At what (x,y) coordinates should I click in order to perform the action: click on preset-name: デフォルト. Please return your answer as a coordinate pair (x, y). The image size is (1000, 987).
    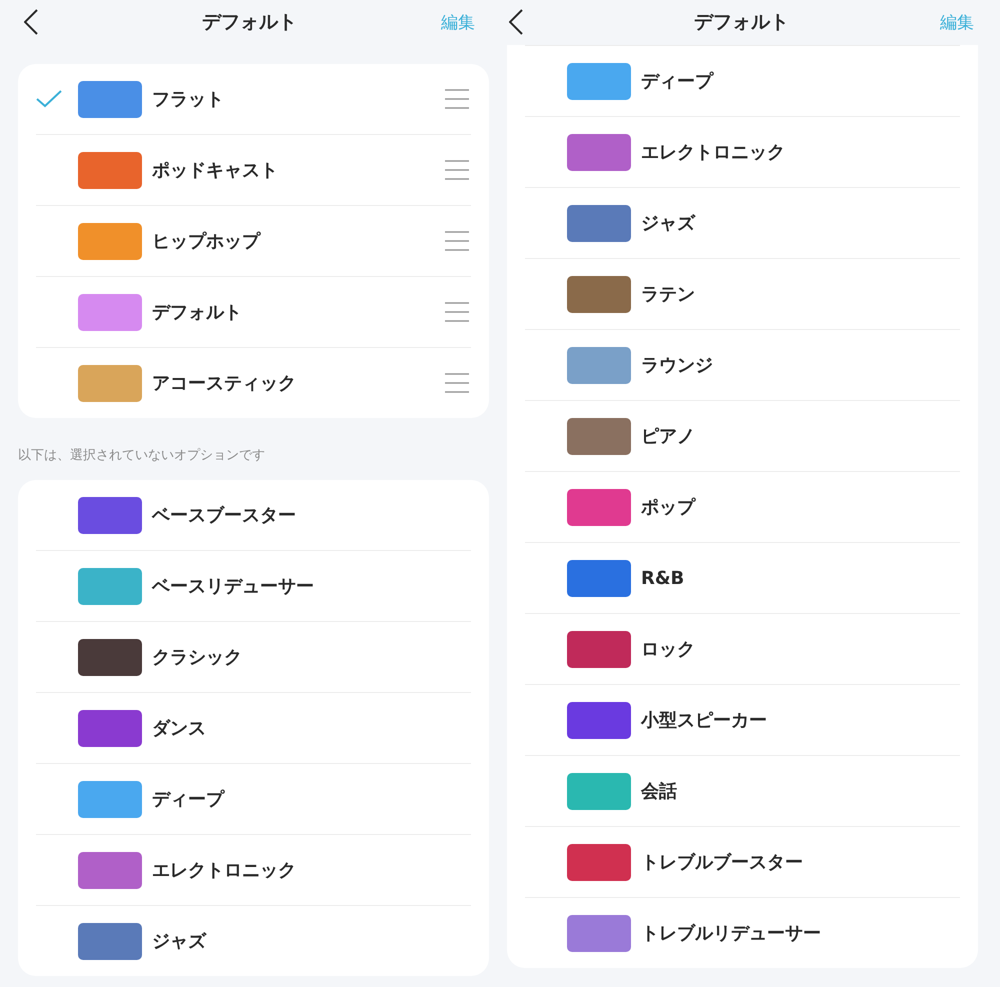
    Looking at the image, I should click on (197, 312).